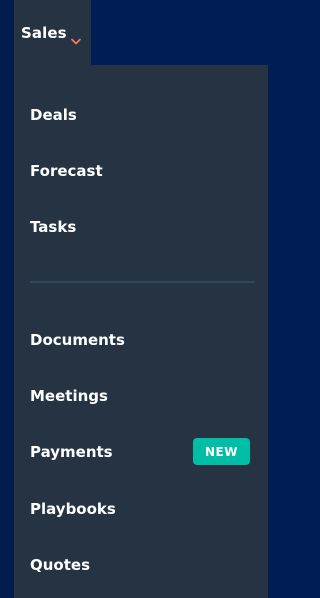 The height and width of the screenshot is (598, 320). What do you see at coordinates (142, 509) in the screenshot?
I see `menu-item-playbooks: Playbooks` at bounding box center [142, 509].